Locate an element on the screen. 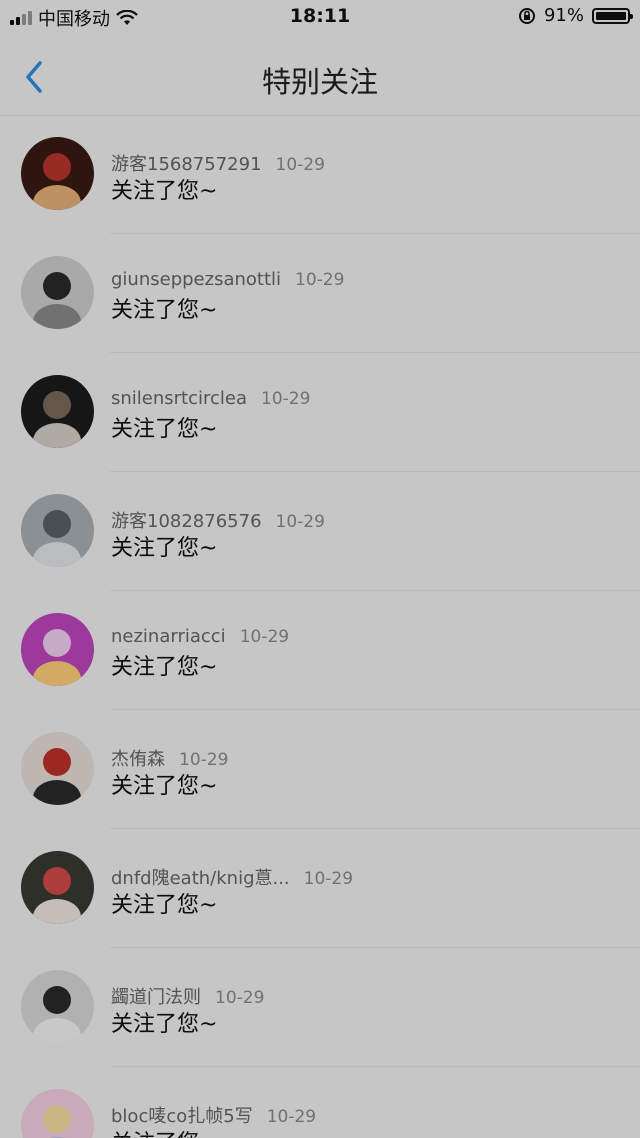 Image resolution: width=640 pixels, height=1138 pixels. username: 游客1568757291 is located at coordinates (186, 164).